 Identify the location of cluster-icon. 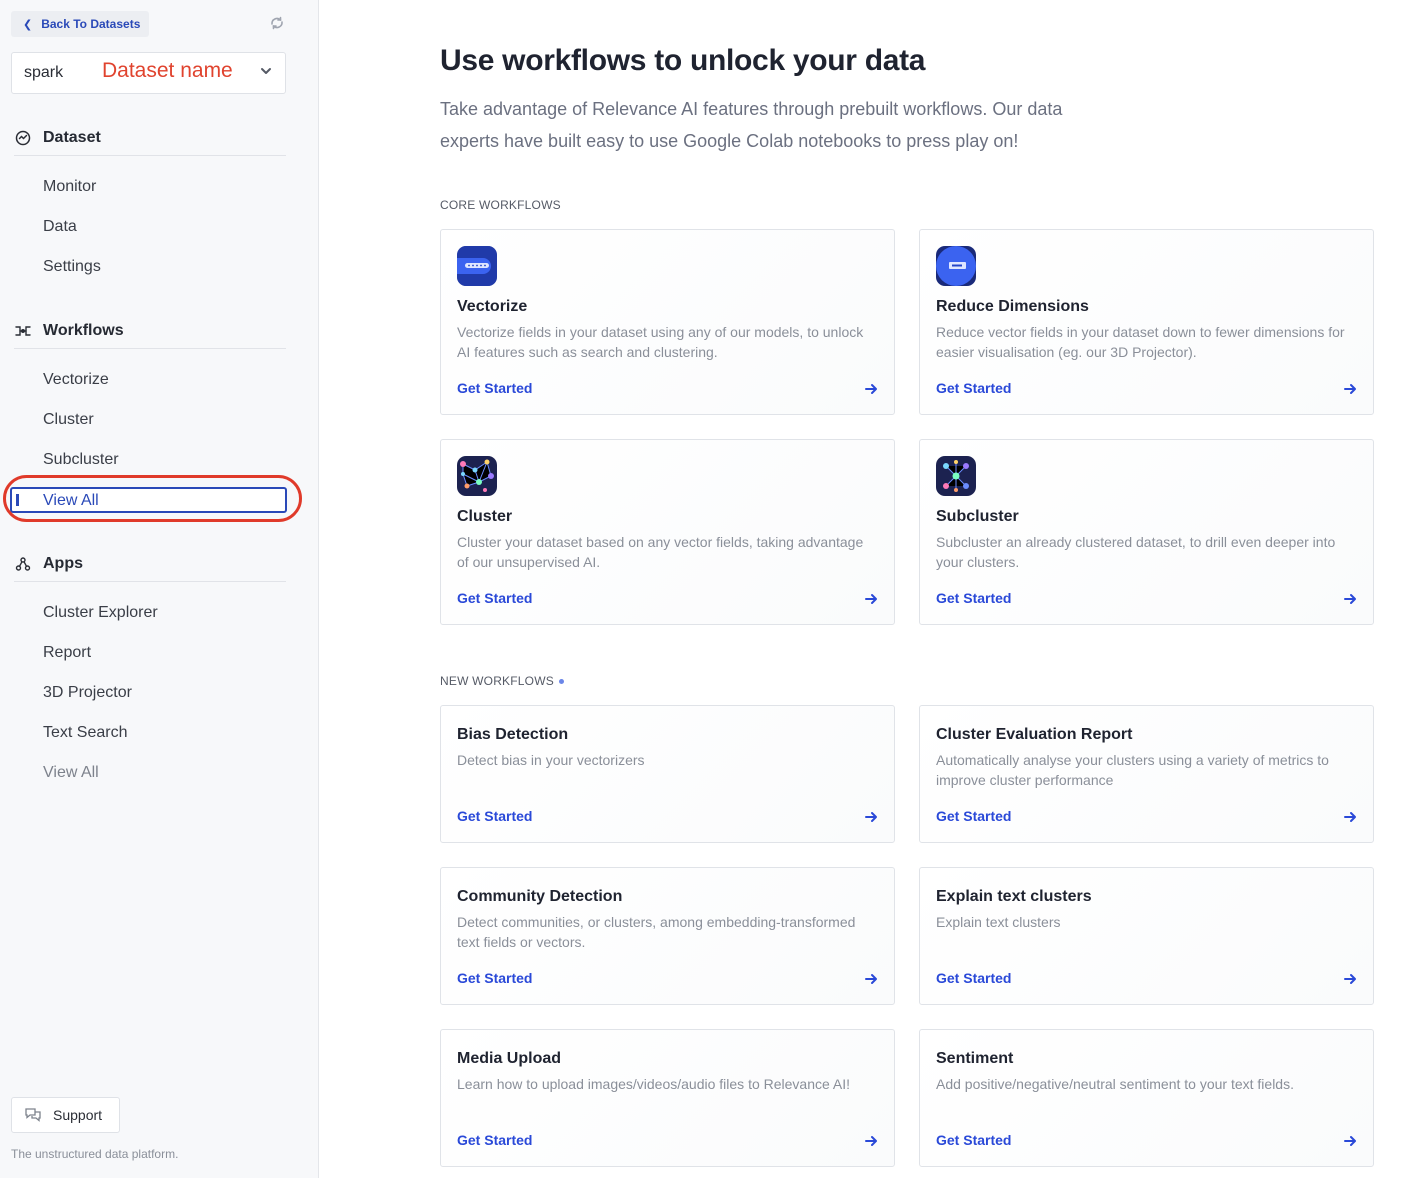
(477, 476).